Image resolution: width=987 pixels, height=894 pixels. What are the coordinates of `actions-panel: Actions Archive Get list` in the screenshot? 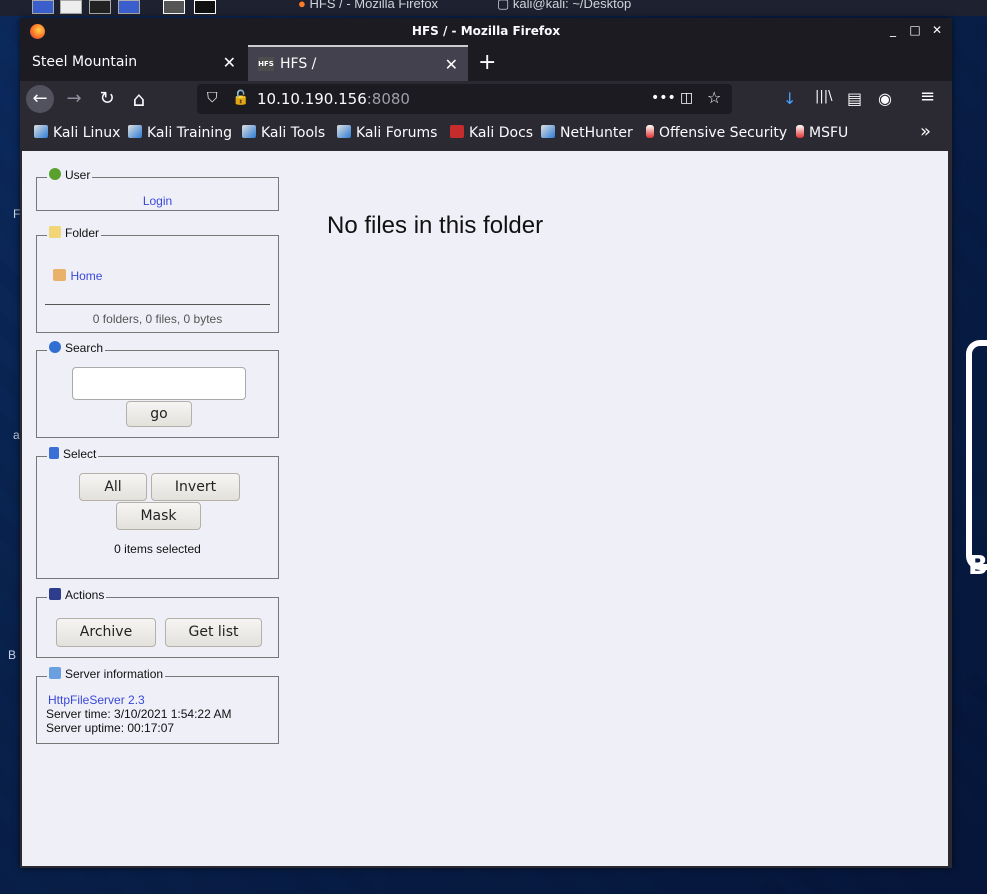 It's located at (157, 623).